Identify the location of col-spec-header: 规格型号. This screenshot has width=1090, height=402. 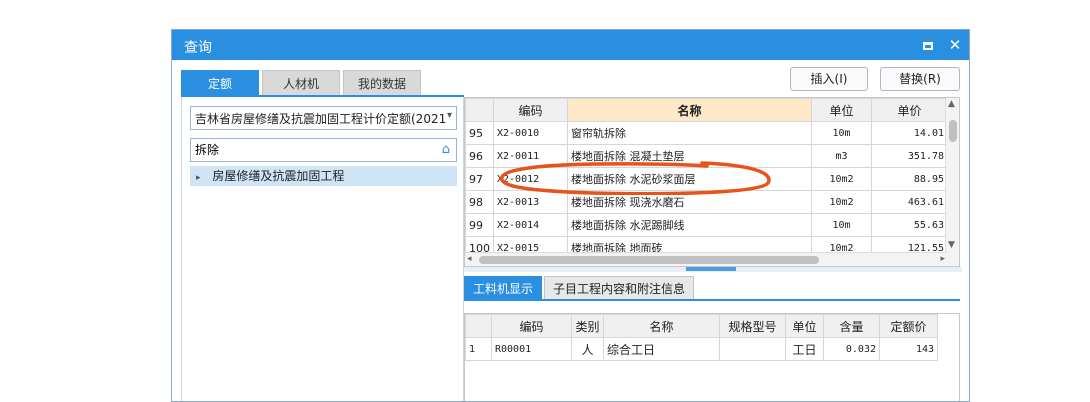
(752, 326).